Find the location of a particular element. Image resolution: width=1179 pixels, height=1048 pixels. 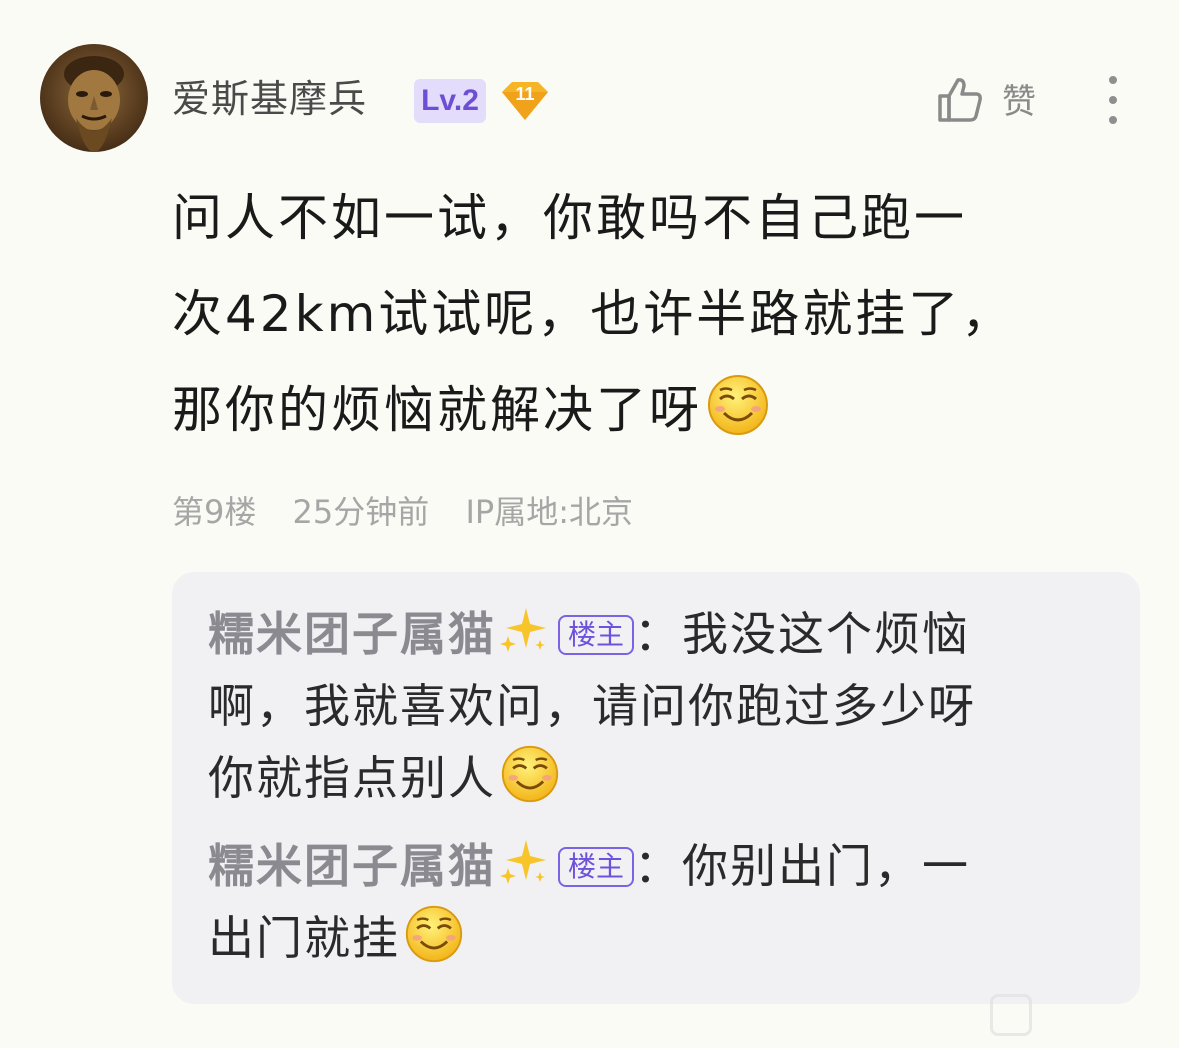

reply-text: 我没这个烦恼 is located at coordinates (826, 634).